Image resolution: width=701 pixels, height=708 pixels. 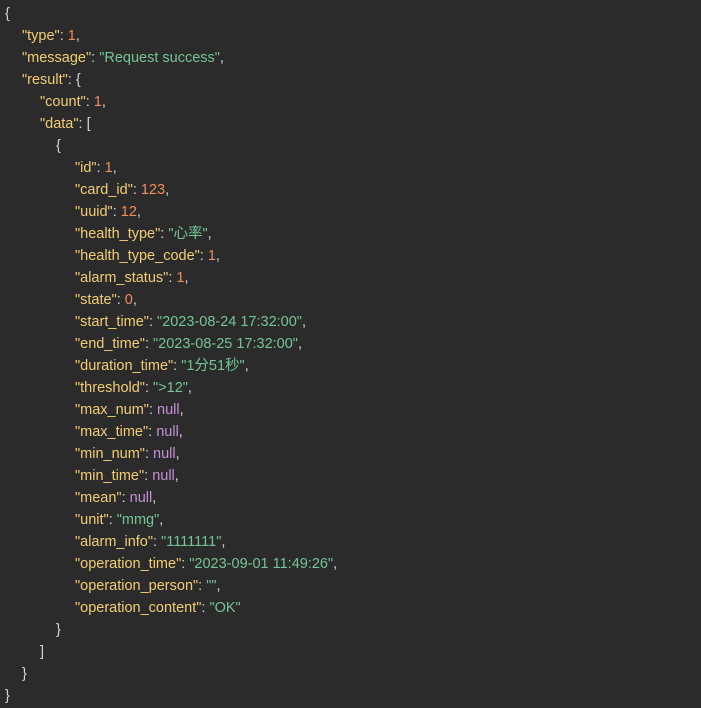 What do you see at coordinates (153, 190) in the screenshot?
I see `json-number: 123` at bounding box center [153, 190].